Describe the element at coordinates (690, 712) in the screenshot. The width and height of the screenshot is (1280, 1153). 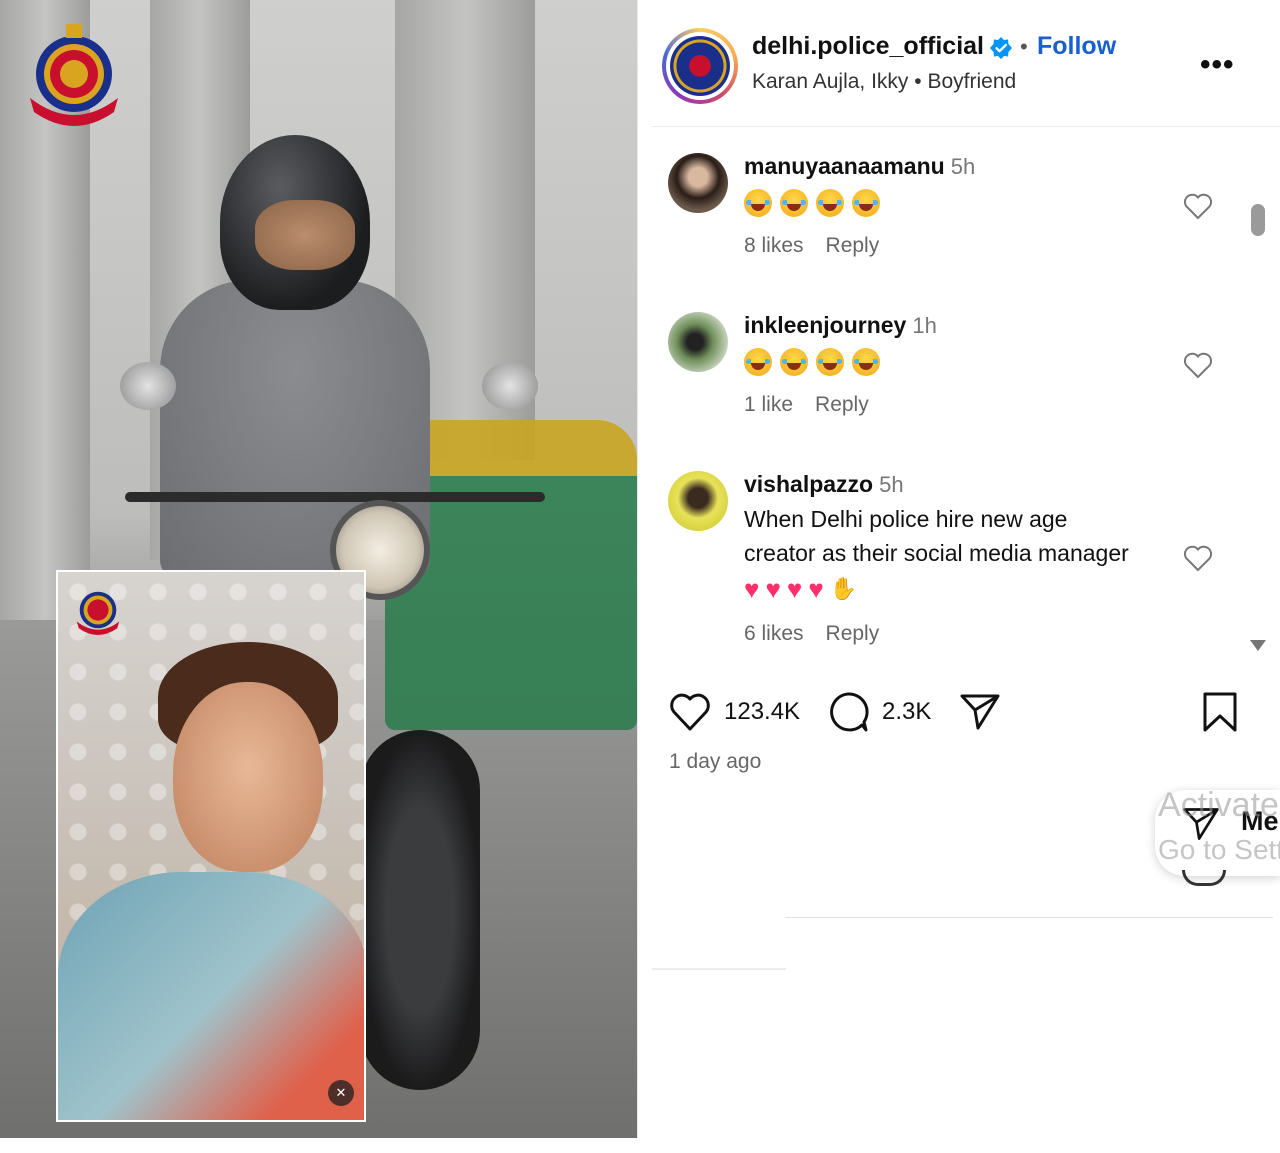
I see `like-heart-icon` at that location.